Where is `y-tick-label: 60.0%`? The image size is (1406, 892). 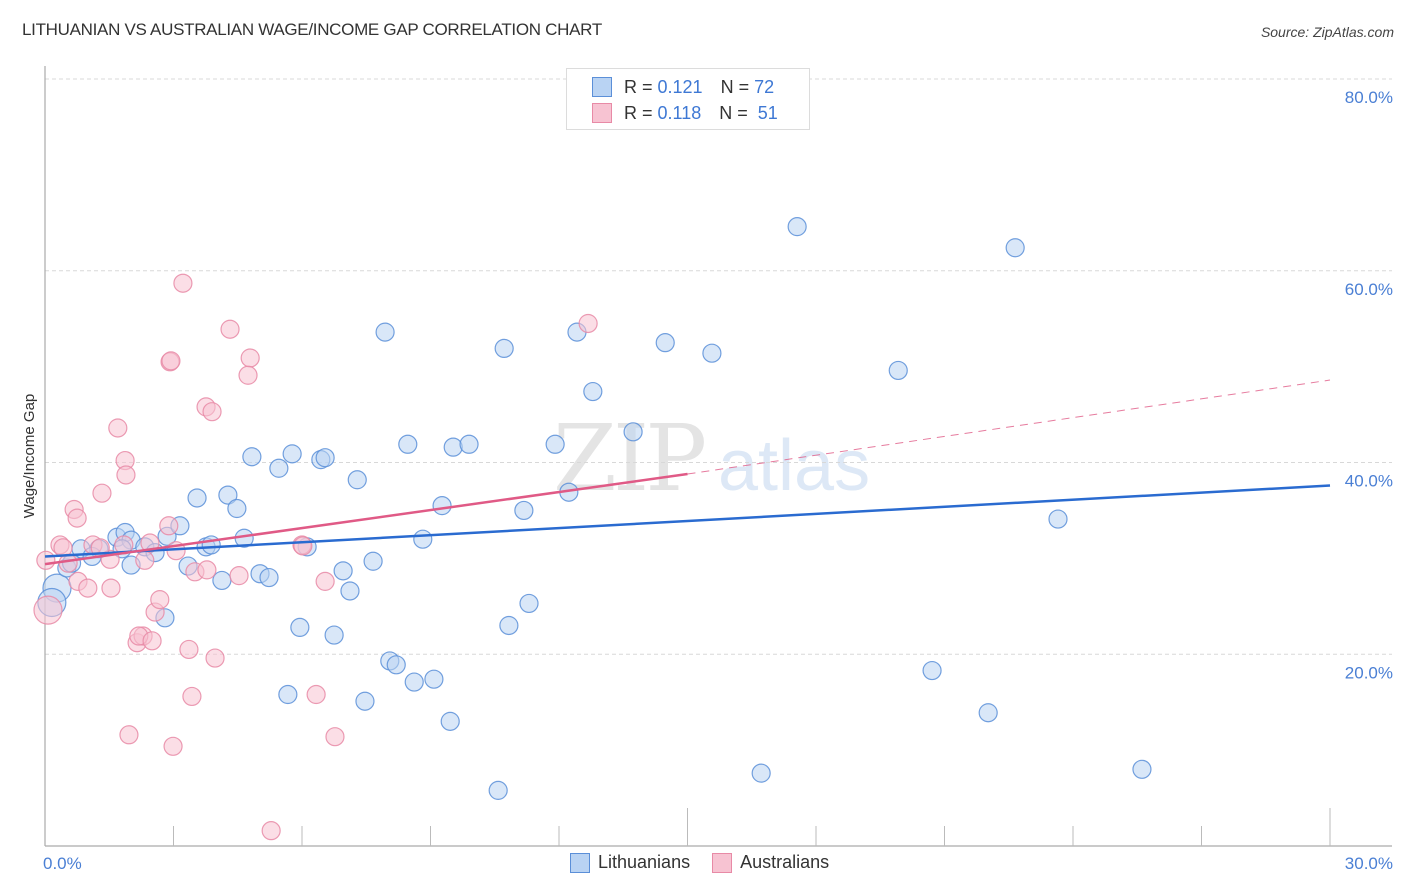 y-tick-label: 60.0% is located at coordinates (1369, 289).